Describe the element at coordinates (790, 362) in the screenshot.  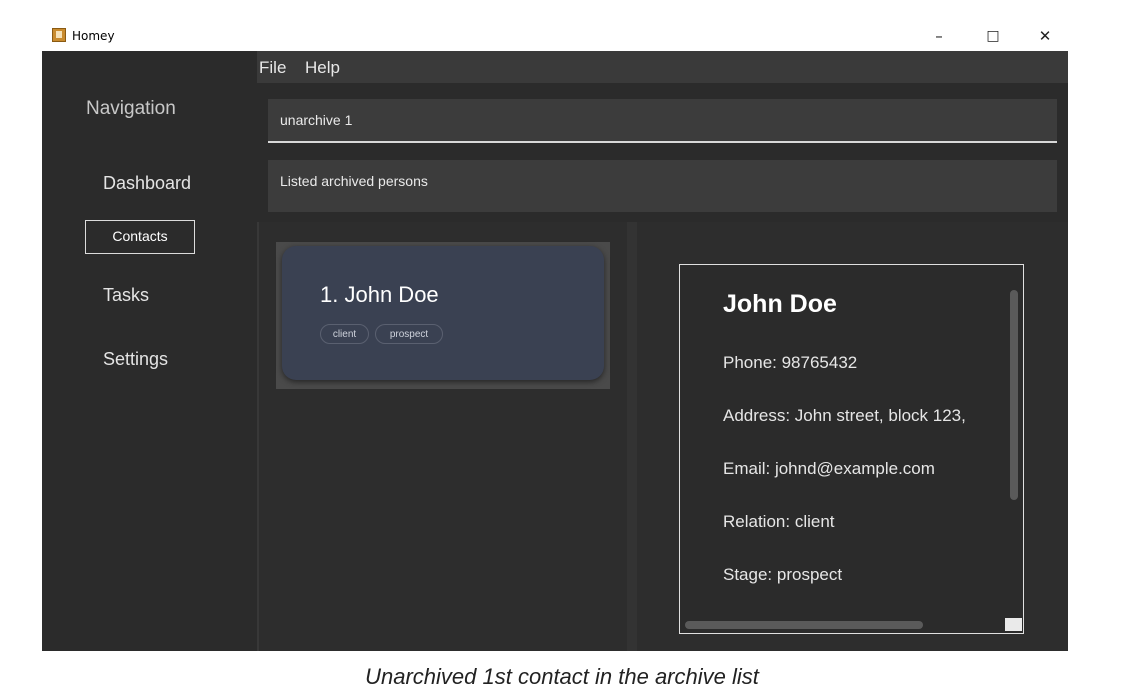
I see `detail-phone: Phone: 98765432` at that location.